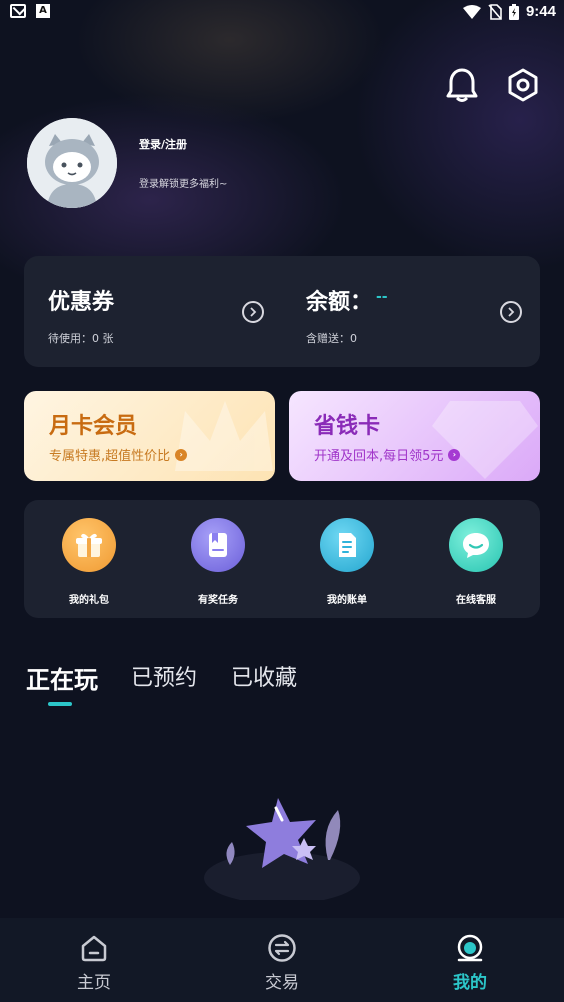 The image size is (564, 1002). What do you see at coordinates (81, 338) in the screenshot?
I see `coupon-count: 待使用：0 张` at bounding box center [81, 338].